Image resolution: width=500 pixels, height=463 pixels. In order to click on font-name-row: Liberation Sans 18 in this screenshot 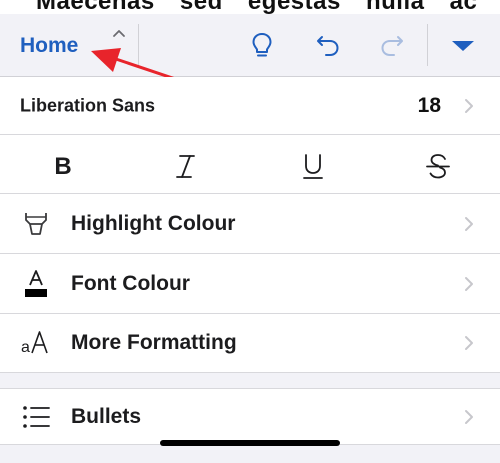, I will do `click(250, 106)`.